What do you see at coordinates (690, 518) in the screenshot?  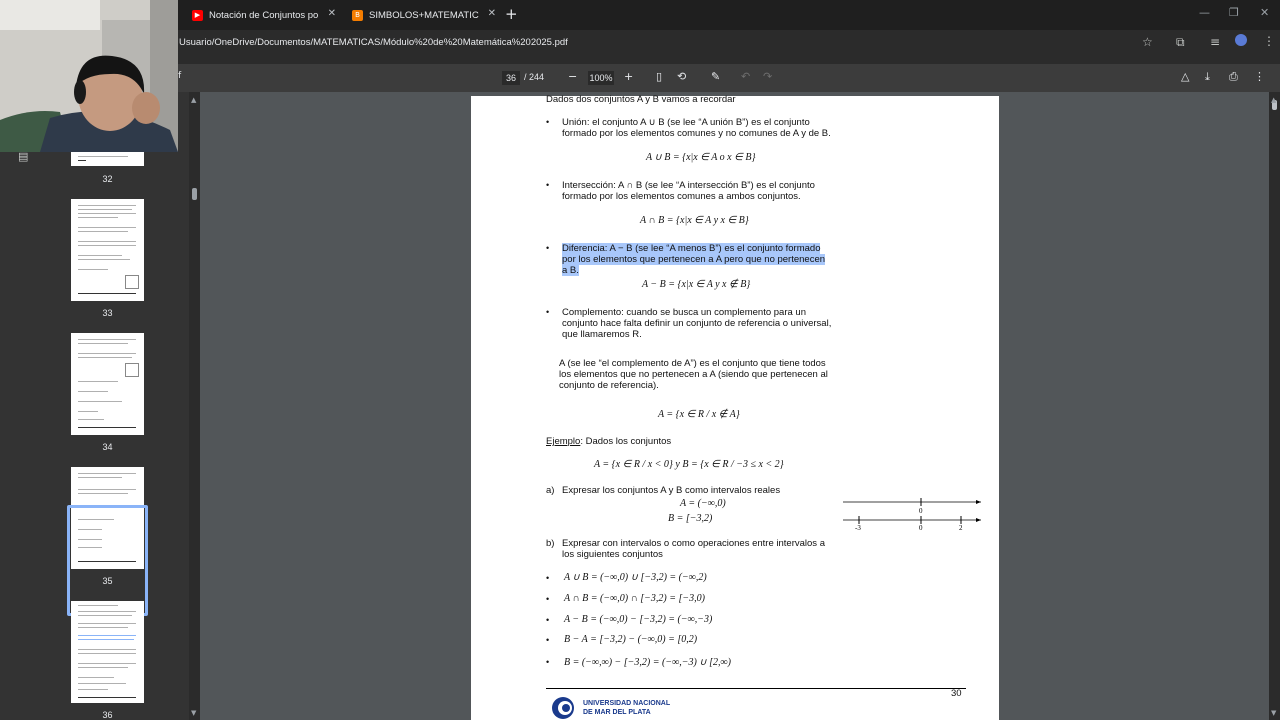 I see `interval-b: B = [−3,2)` at bounding box center [690, 518].